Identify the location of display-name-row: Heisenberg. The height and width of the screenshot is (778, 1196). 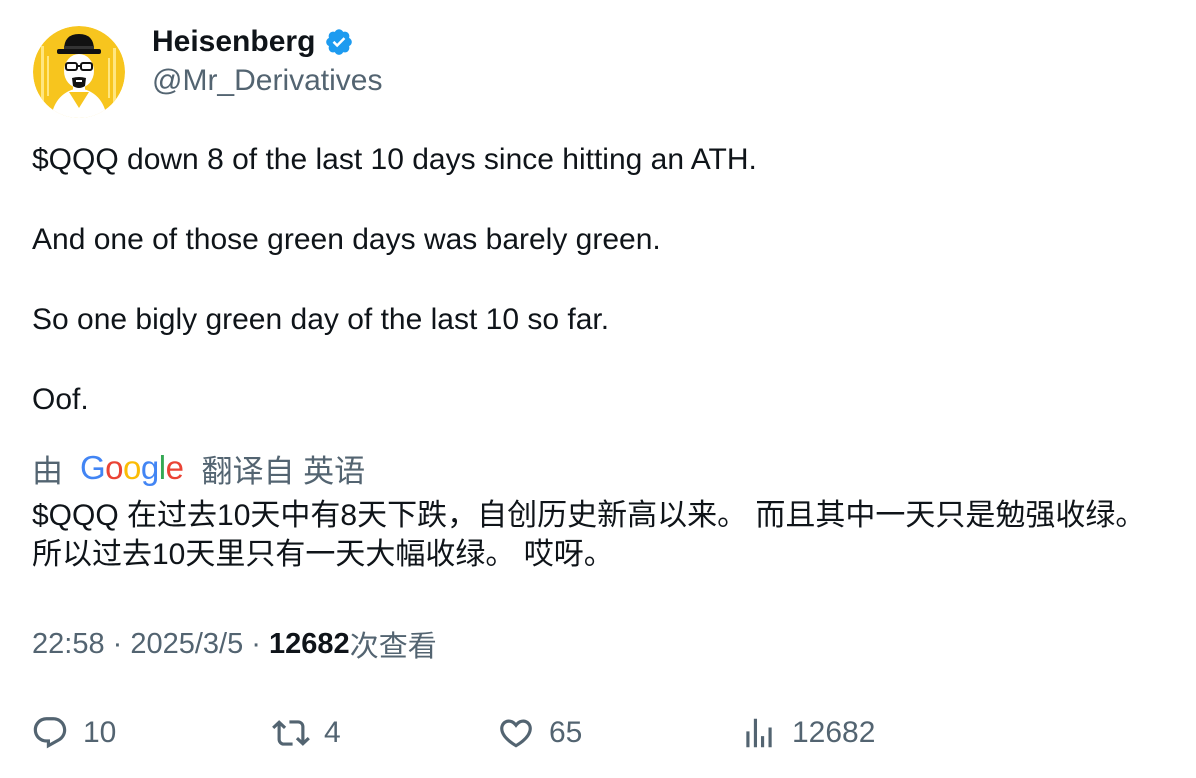
(267, 42).